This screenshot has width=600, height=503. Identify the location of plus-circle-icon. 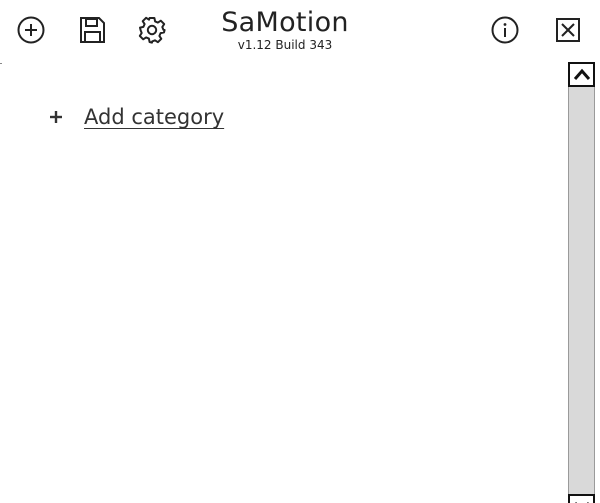
(31, 30).